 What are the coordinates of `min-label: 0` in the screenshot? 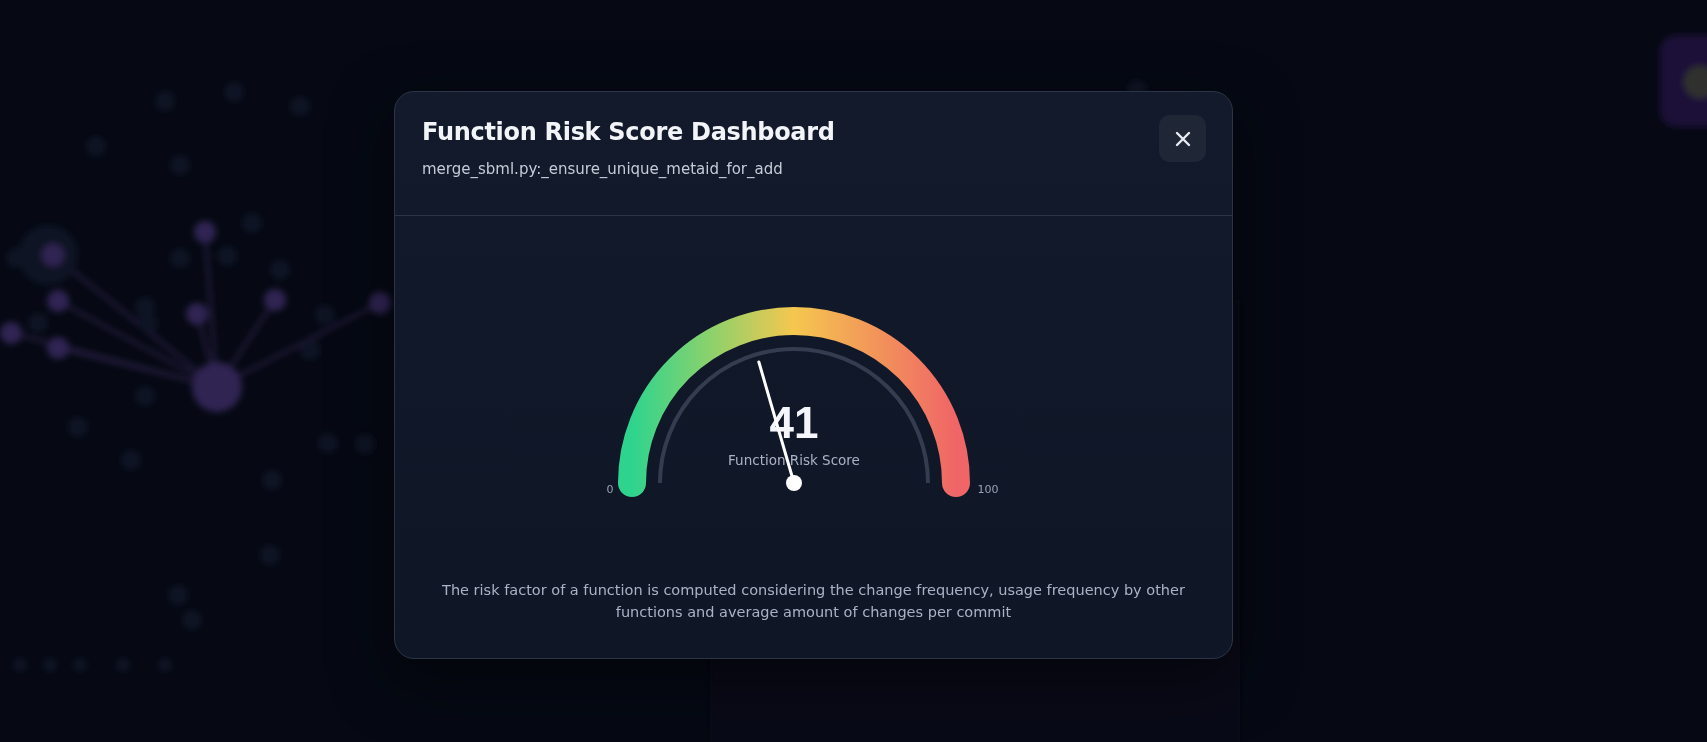 It's located at (609, 489).